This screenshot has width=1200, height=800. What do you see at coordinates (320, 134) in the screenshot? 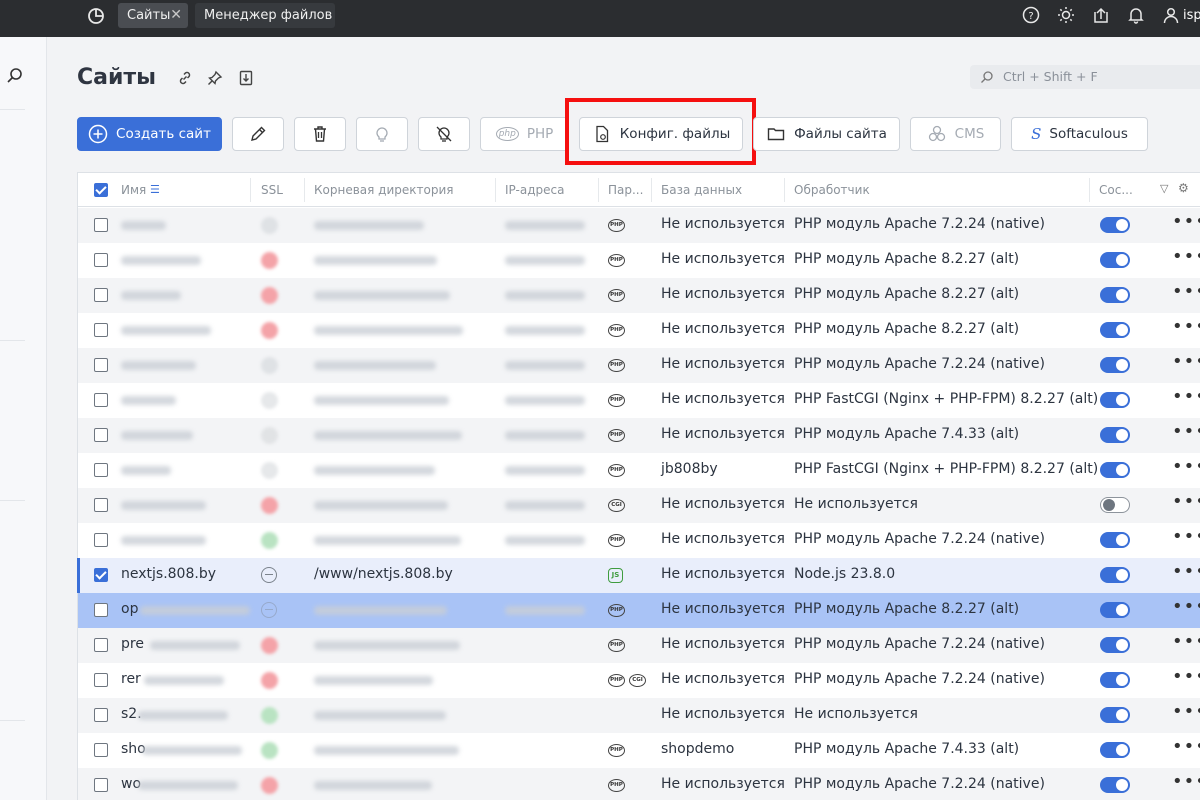
I see `delete-button` at bounding box center [320, 134].